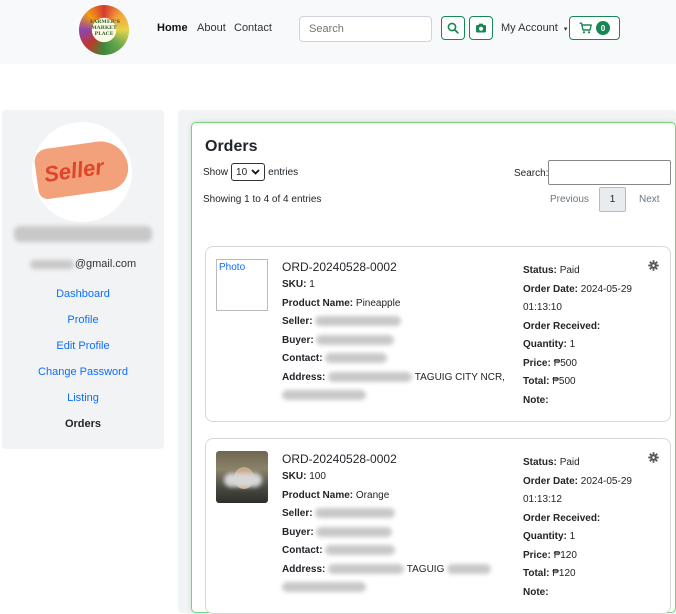 The image size is (676, 614). I want to click on logo-text: FARMER'S MARKET PLACE, so click(105, 28).